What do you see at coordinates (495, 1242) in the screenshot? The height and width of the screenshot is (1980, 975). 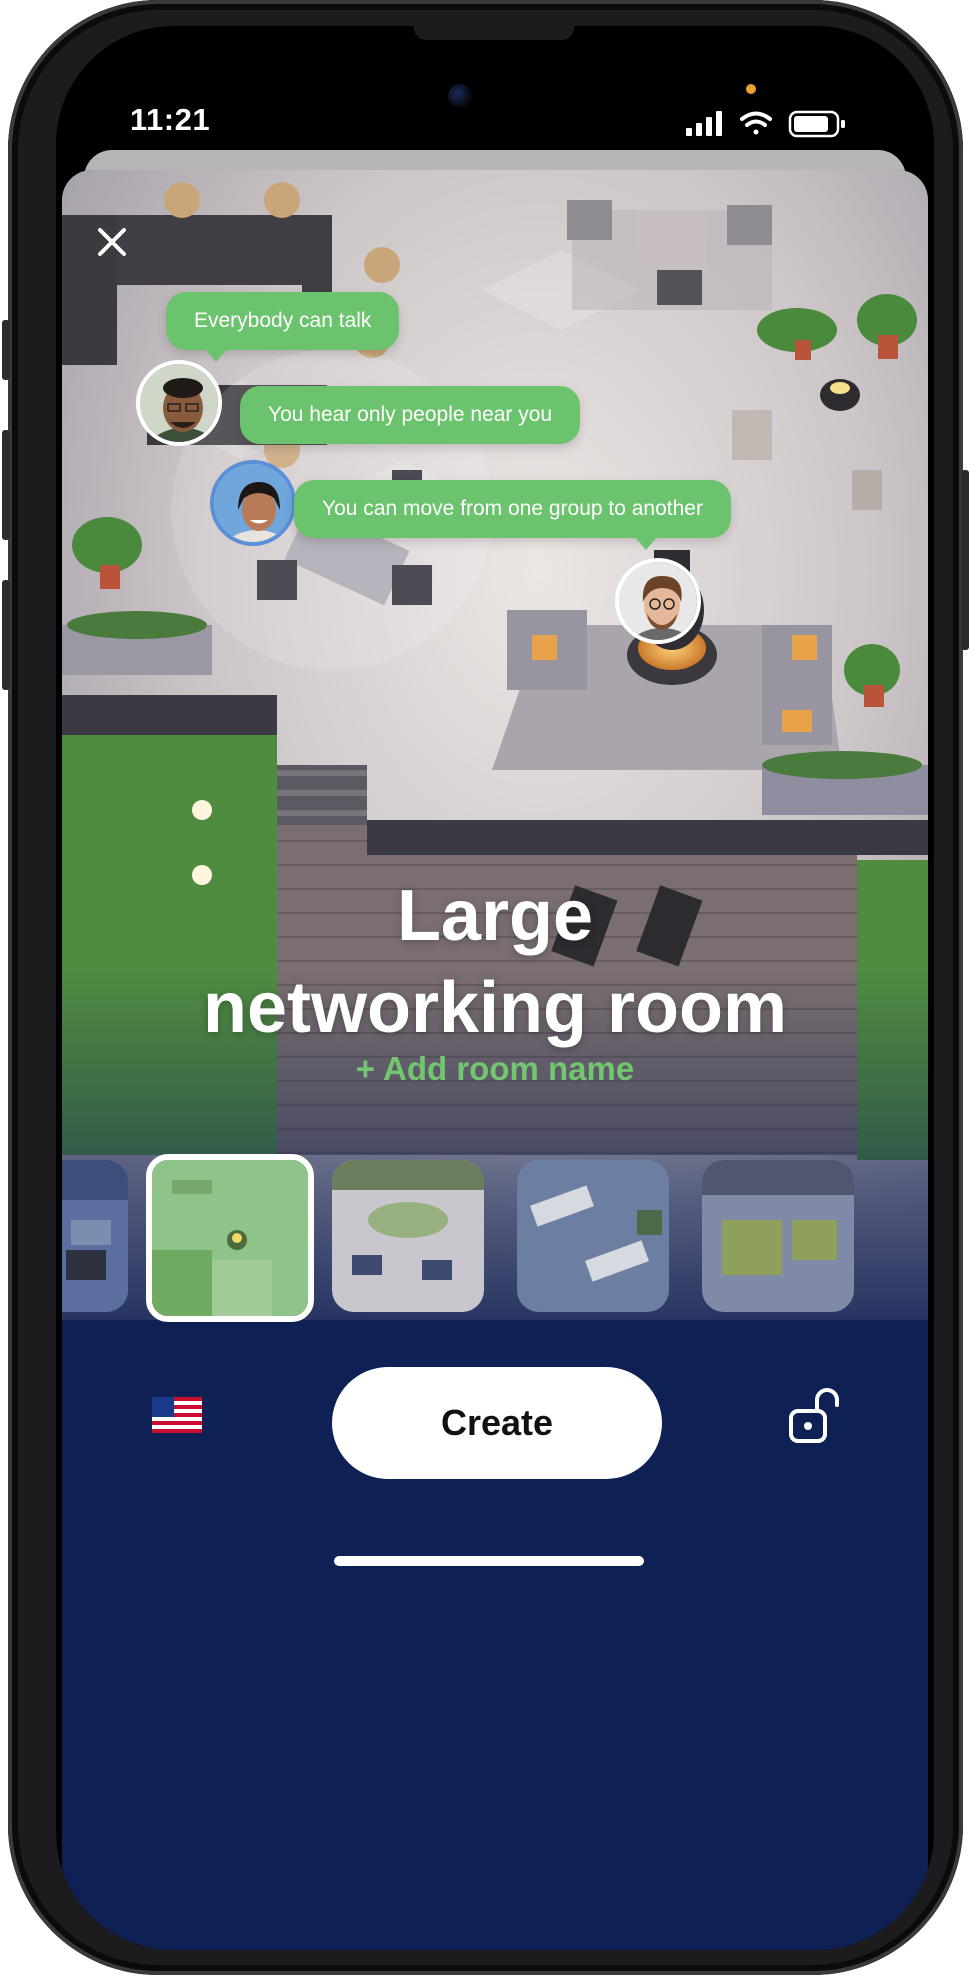 I see `room-template-carousel` at bounding box center [495, 1242].